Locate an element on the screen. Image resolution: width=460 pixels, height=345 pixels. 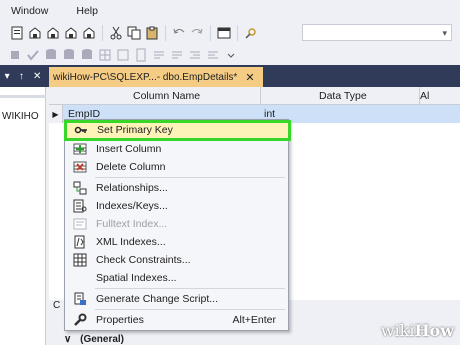
copy-icon is located at coordinates (134, 33).